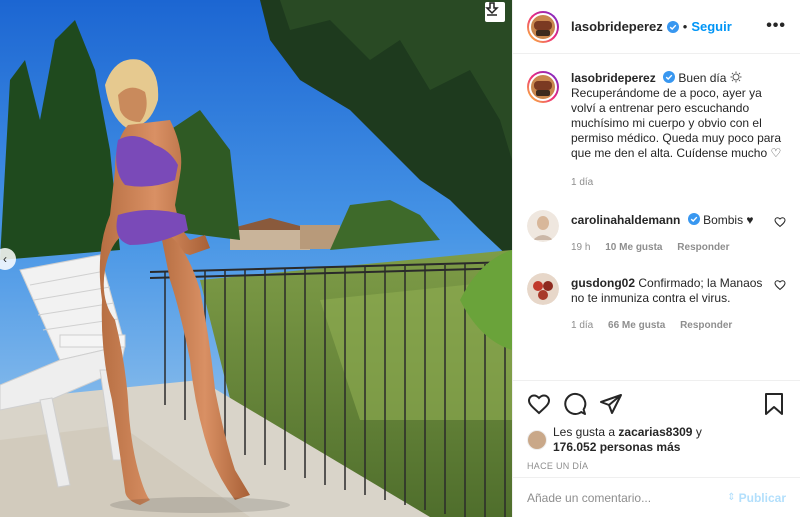 The width and height of the screenshot is (800, 517). I want to click on caption-author-avatar, so click(543, 87).